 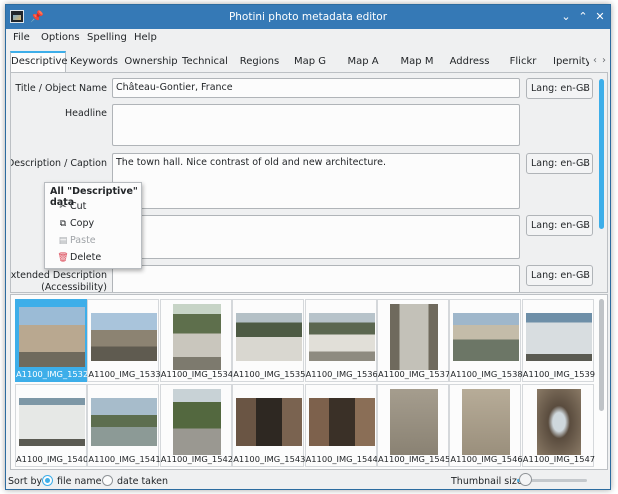 I want to click on menu-help: Help, so click(x=145, y=37).